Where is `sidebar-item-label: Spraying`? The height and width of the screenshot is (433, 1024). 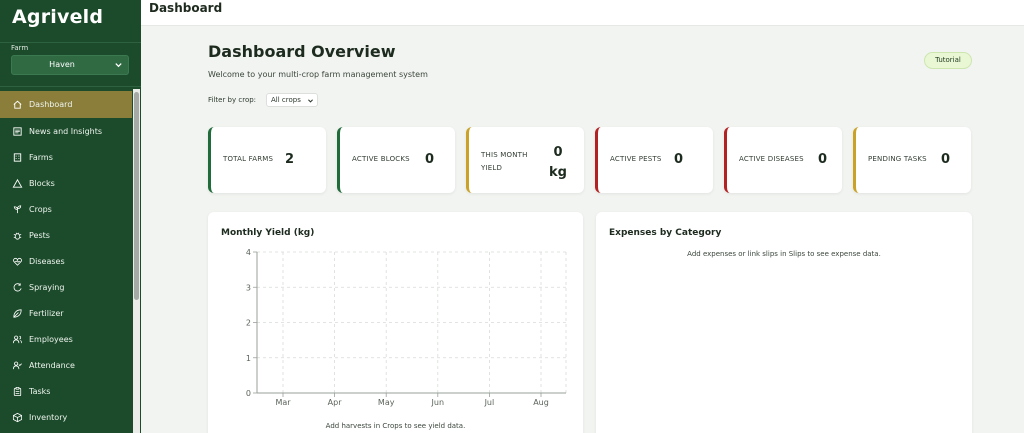
sidebar-item-label: Spraying is located at coordinates (47, 287).